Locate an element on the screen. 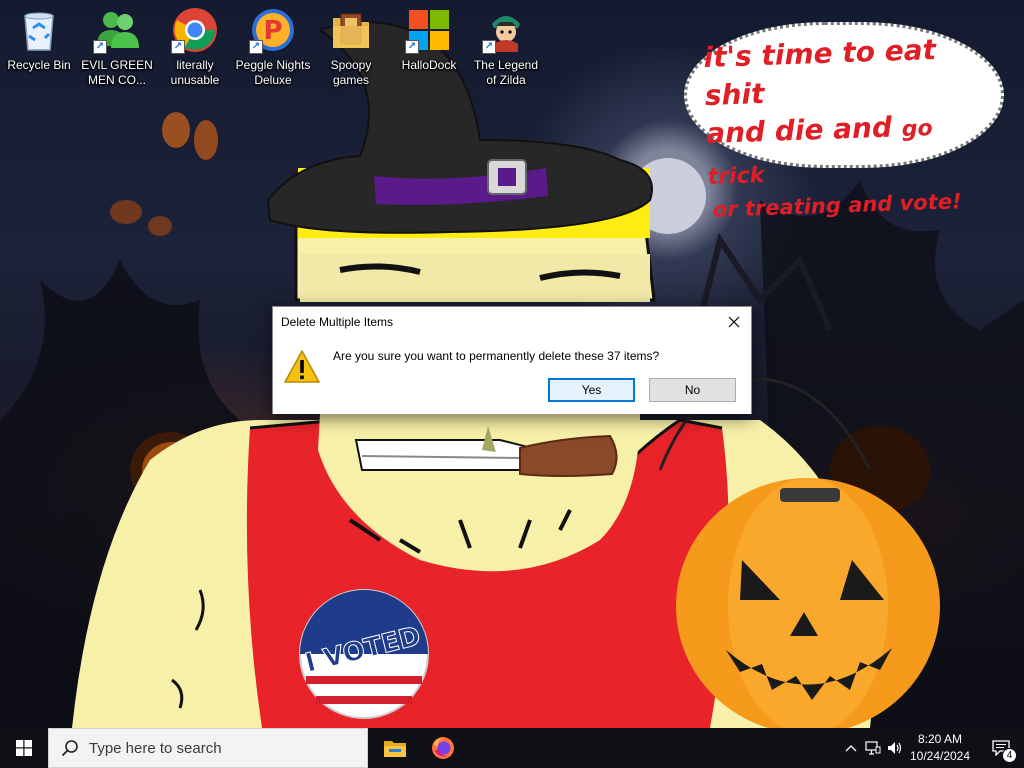 Image resolution: width=1024 pixels, height=768 pixels. action-center-button: 4 is located at coordinates (1001, 748).